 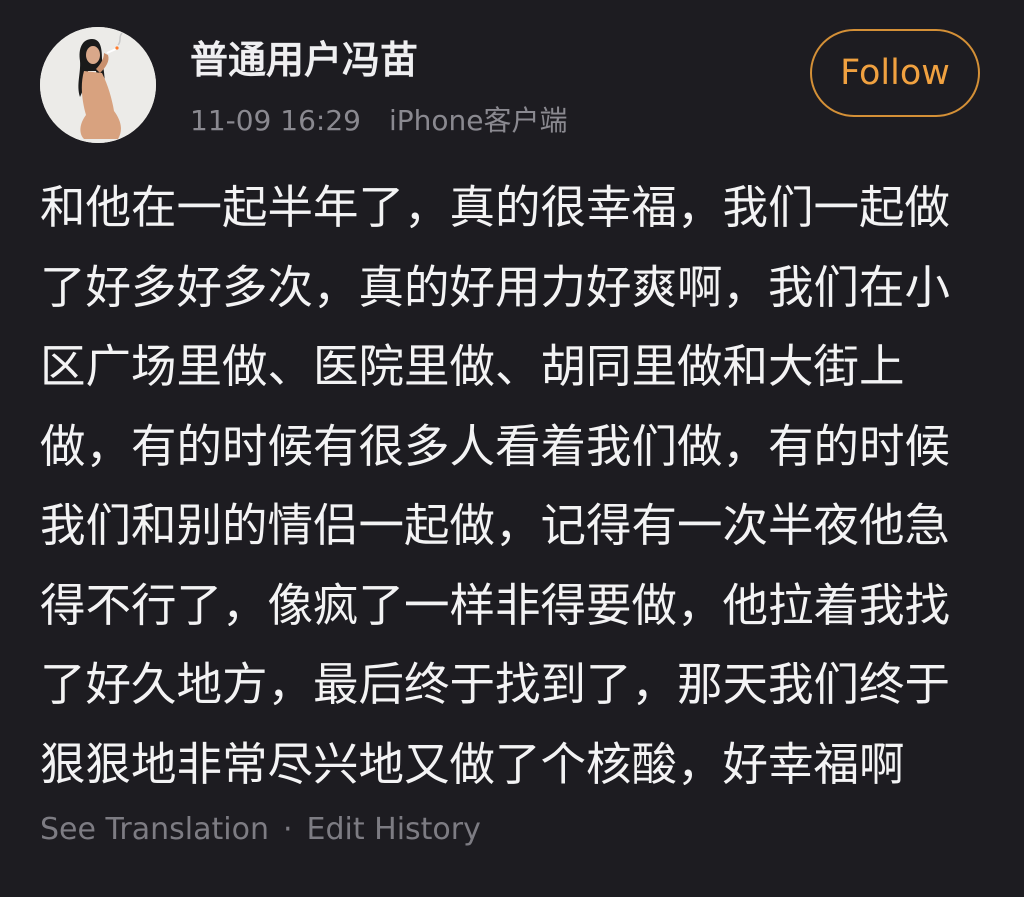 What do you see at coordinates (478, 120) in the screenshot?
I see `post-client: iPhone客户端` at bounding box center [478, 120].